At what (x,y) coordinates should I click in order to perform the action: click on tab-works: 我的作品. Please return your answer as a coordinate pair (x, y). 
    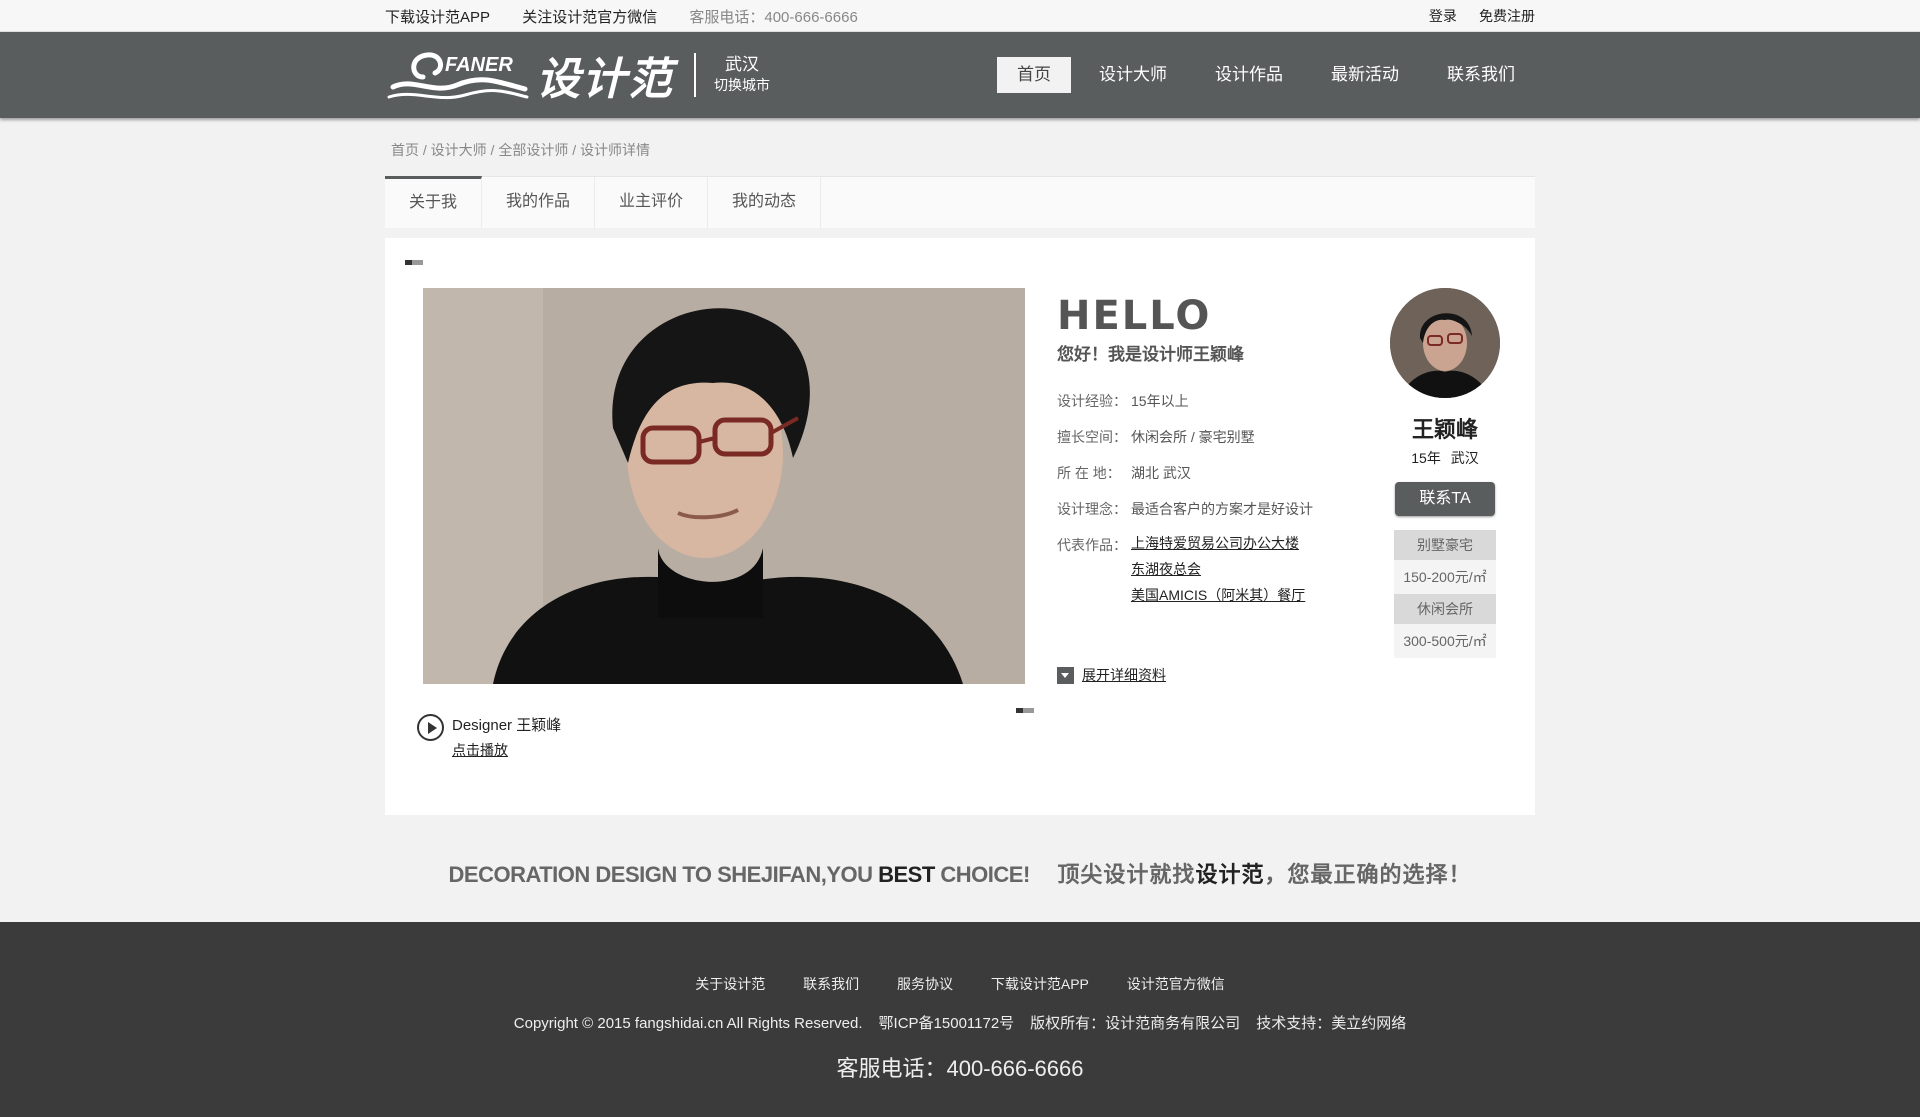
    Looking at the image, I should click on (539, 203).